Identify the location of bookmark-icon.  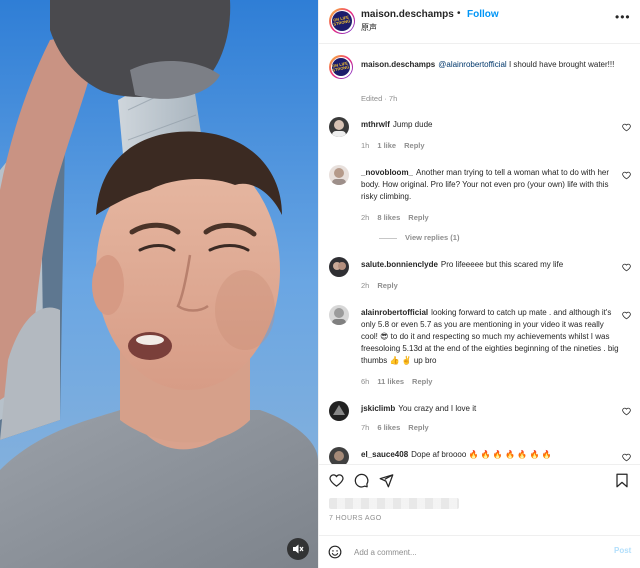
(622, 480).